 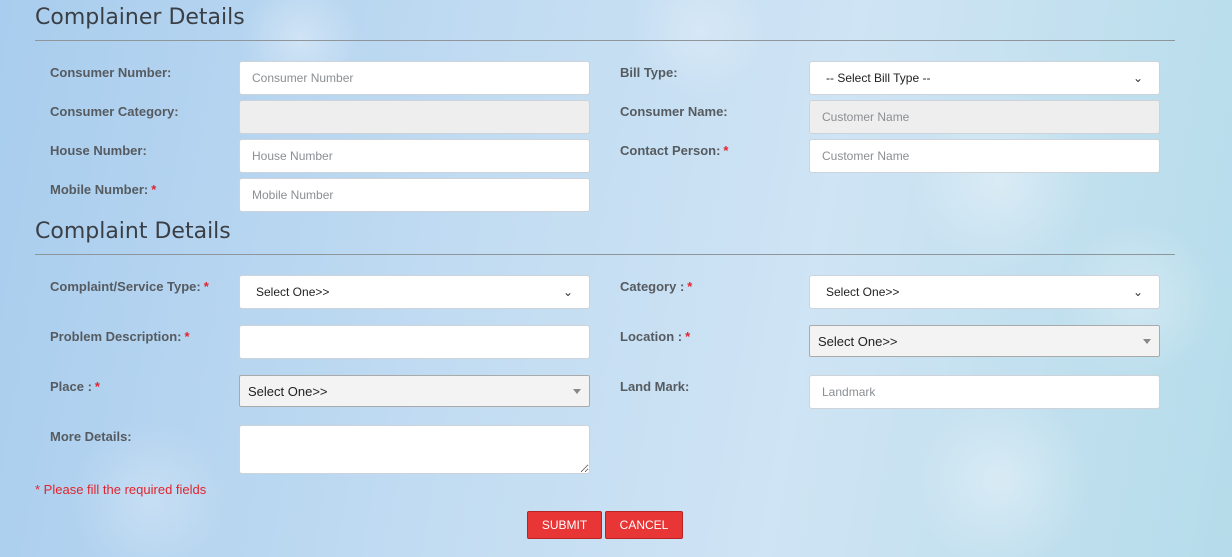 What do you see at coordinates (878, 78) in the screenshot?
I see `bill-type-selected: -- Select Bill Type --` at bounding box center [878, 78].